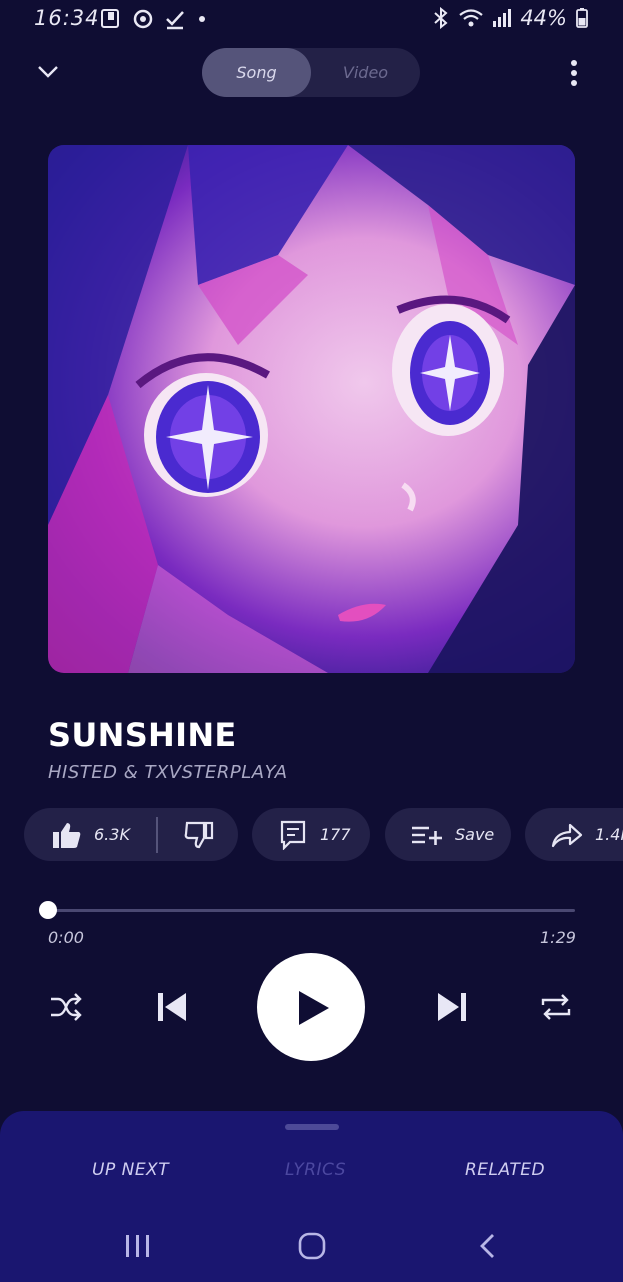 This screenshot has height=1282, width=623. Describe the element at coordinates (154, 19) in the screenshot. I see `status-left-icons` at that location.